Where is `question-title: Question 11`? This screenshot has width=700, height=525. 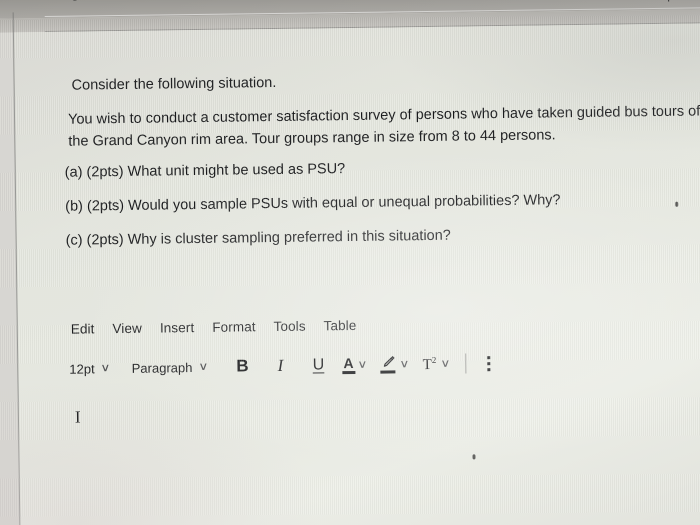
question-title: Question 11 is located at coordinates (109, 1).